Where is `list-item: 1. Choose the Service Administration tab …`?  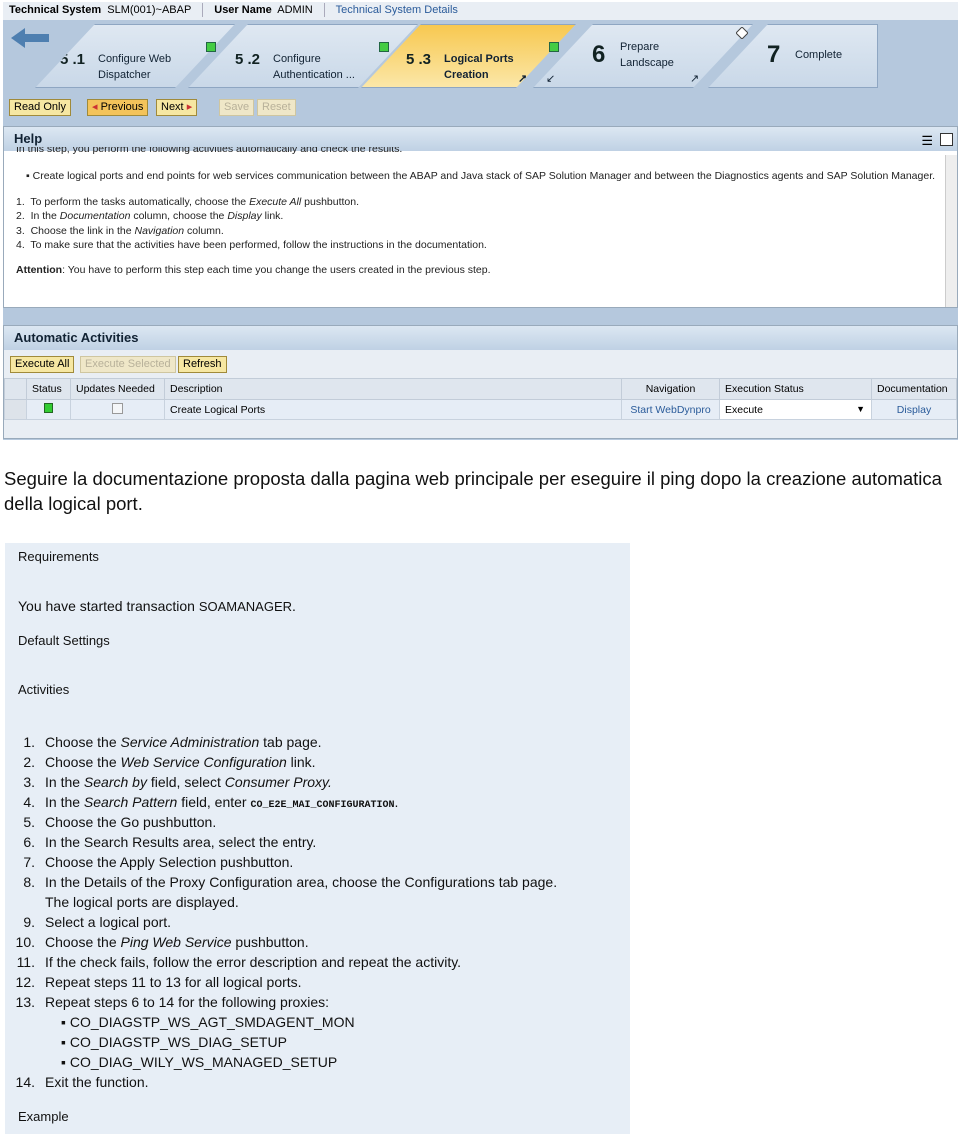 list-item: 1. Choose the Service Administration tab … is located at coordinates (172, 742).